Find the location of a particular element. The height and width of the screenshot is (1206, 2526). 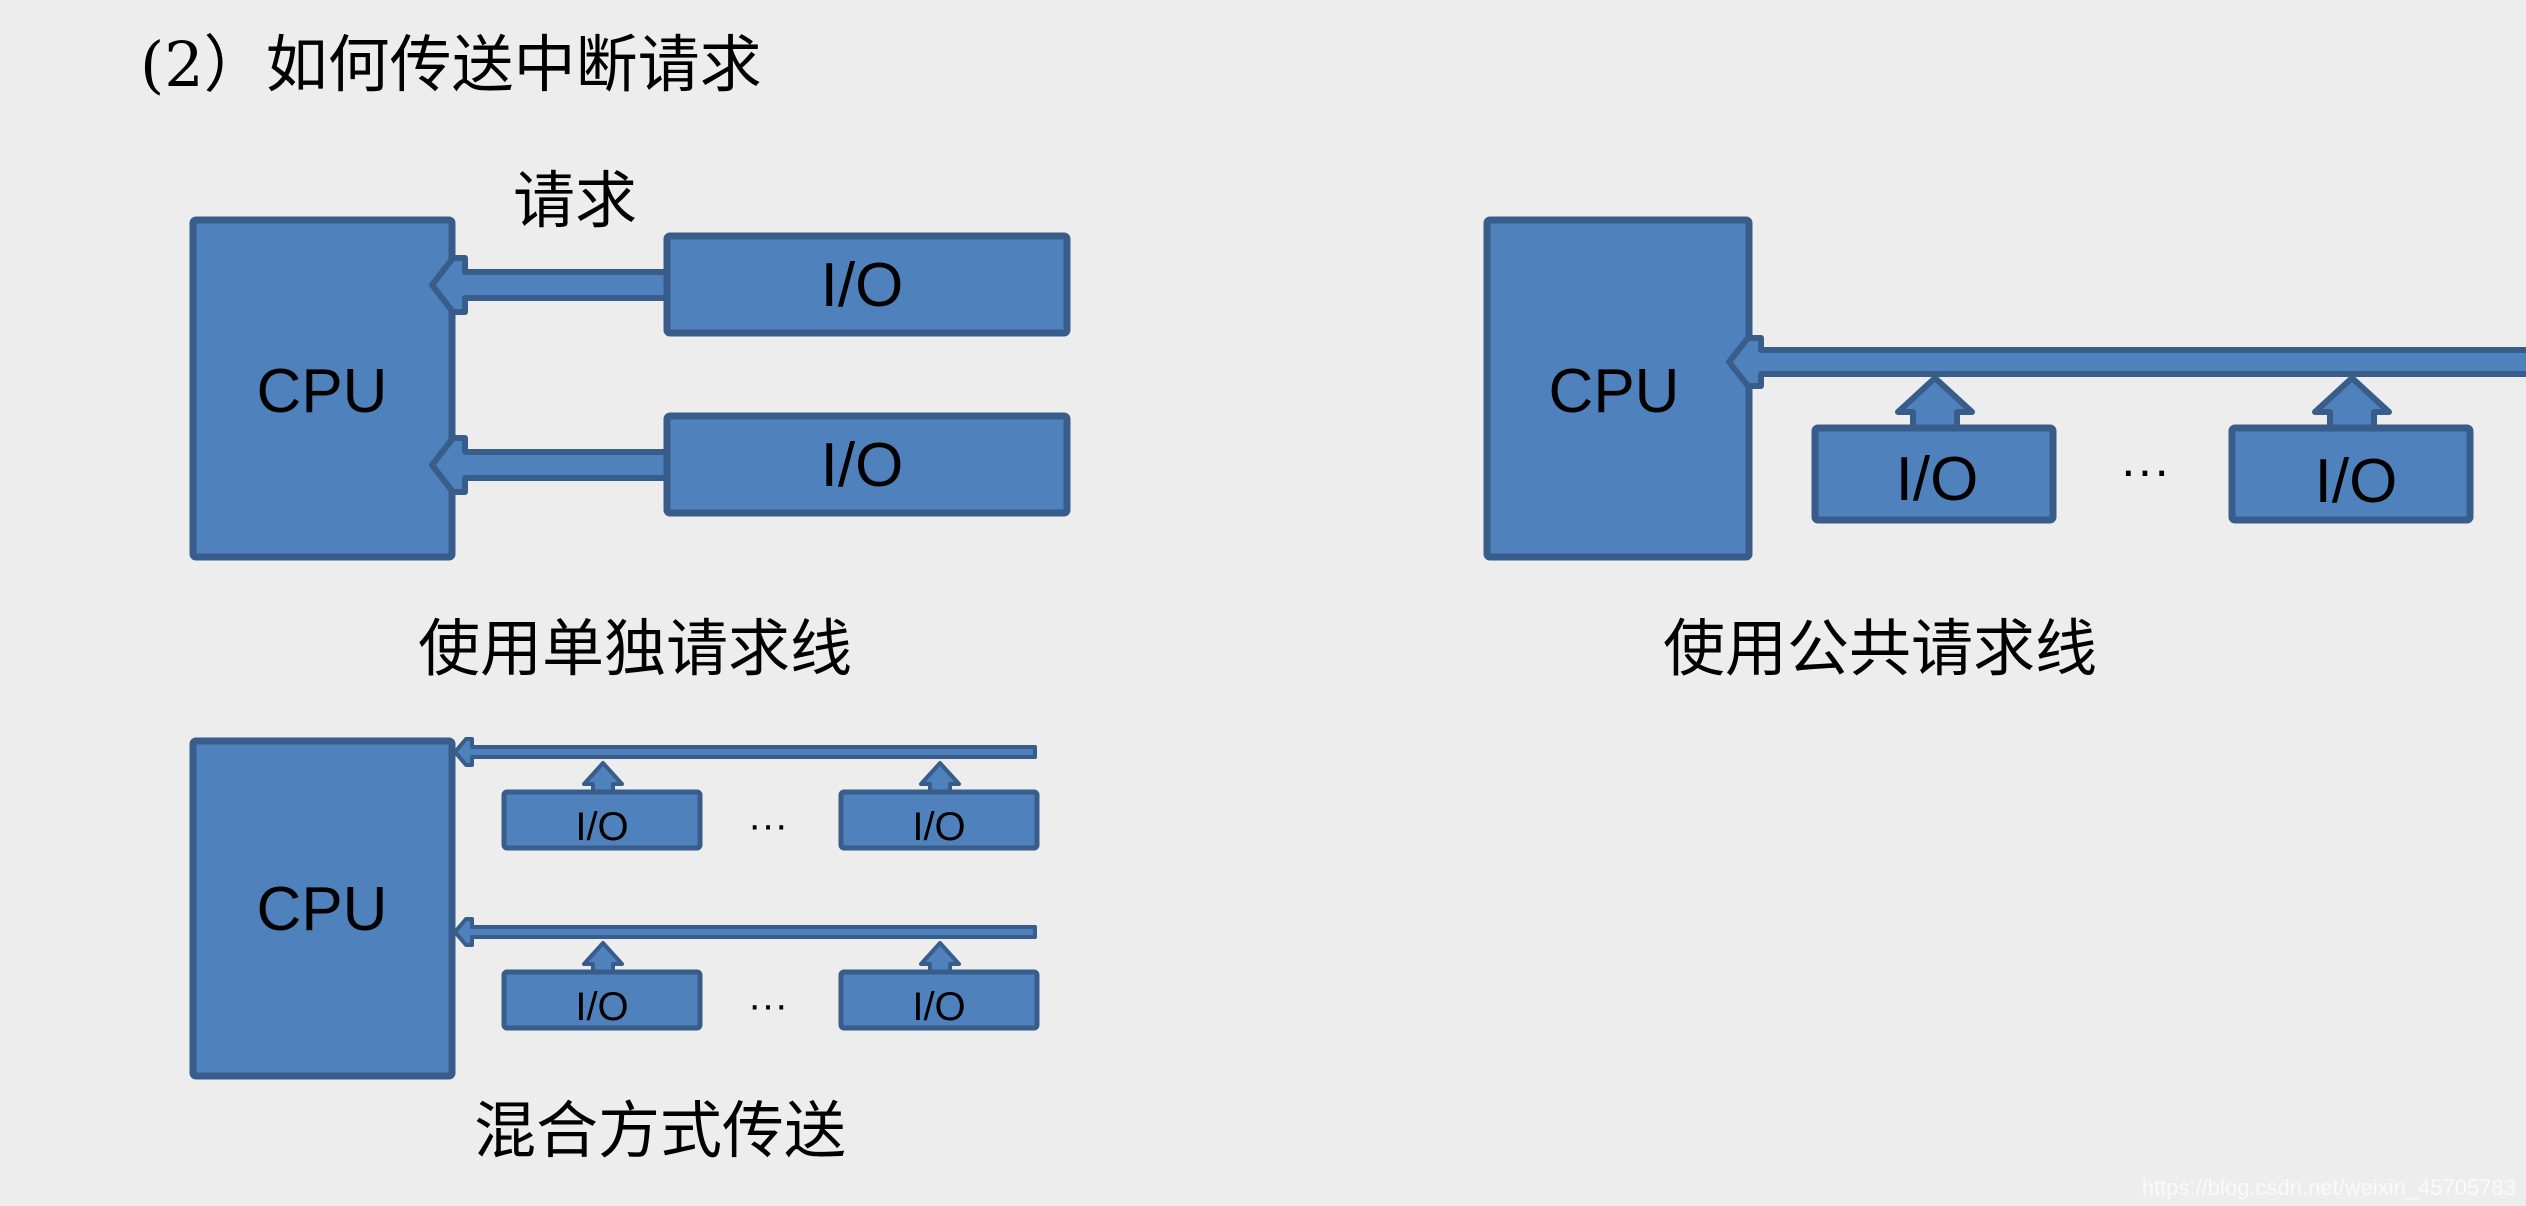

ellipsis: ··· is located at coordinates (2145, 470).